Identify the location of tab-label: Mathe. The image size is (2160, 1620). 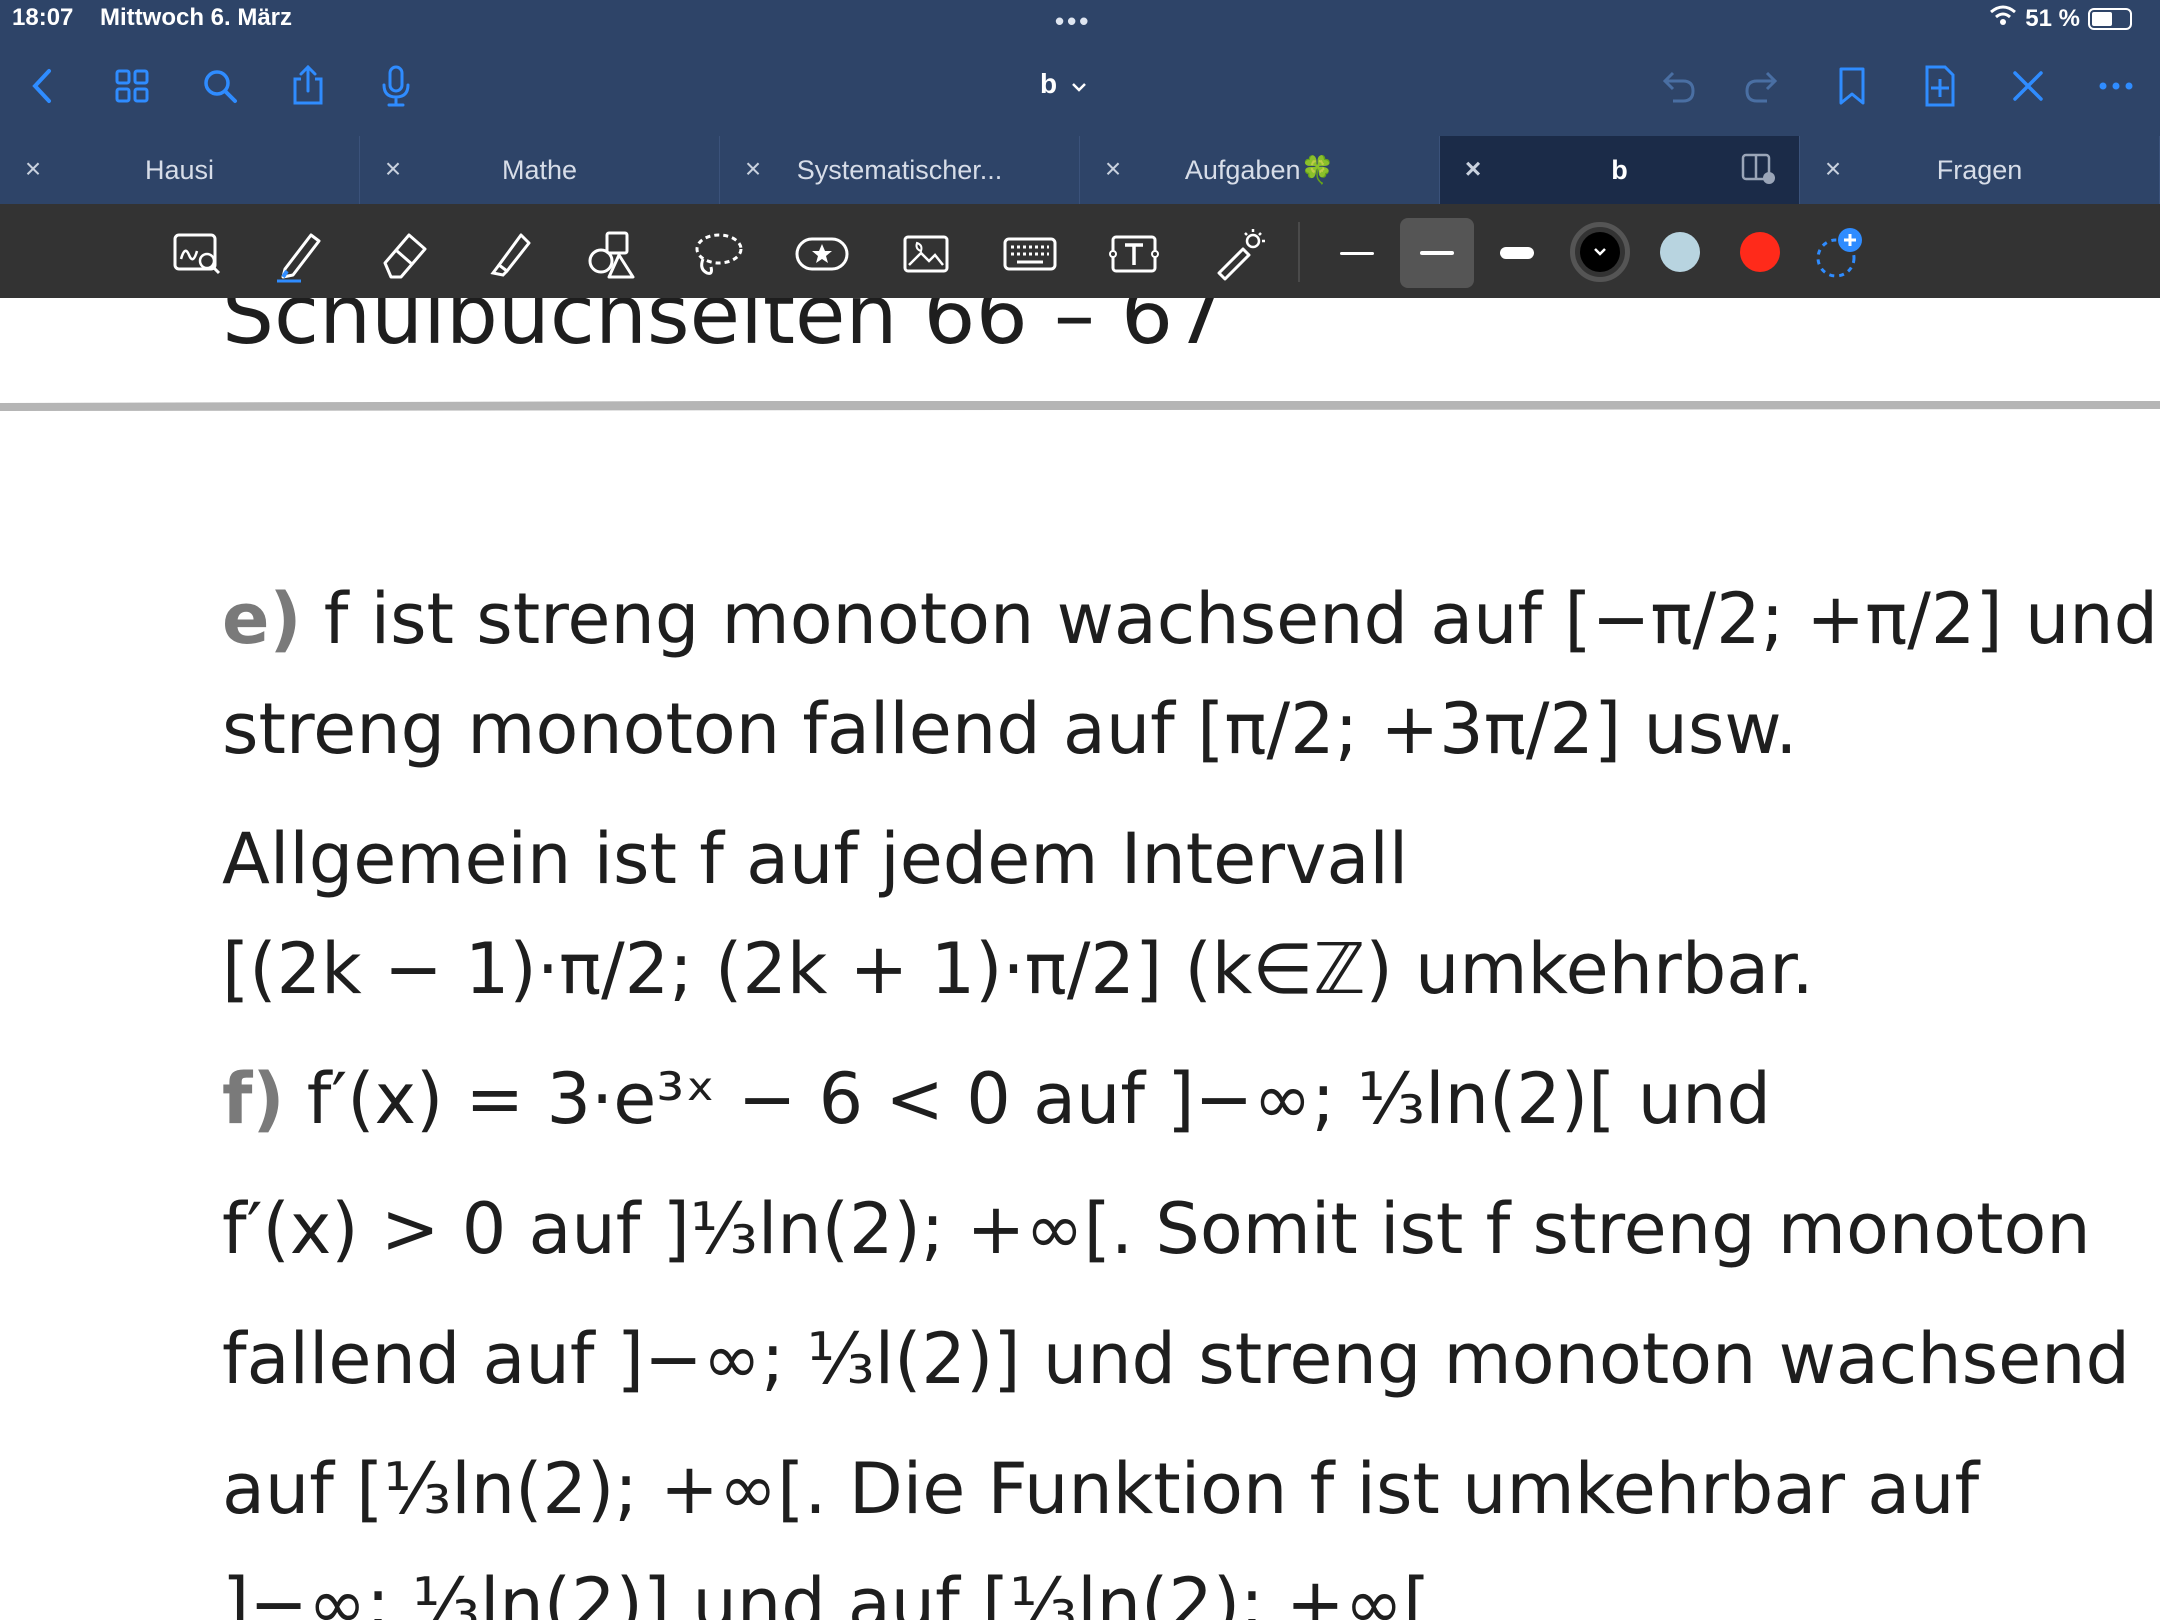
(539, 169).